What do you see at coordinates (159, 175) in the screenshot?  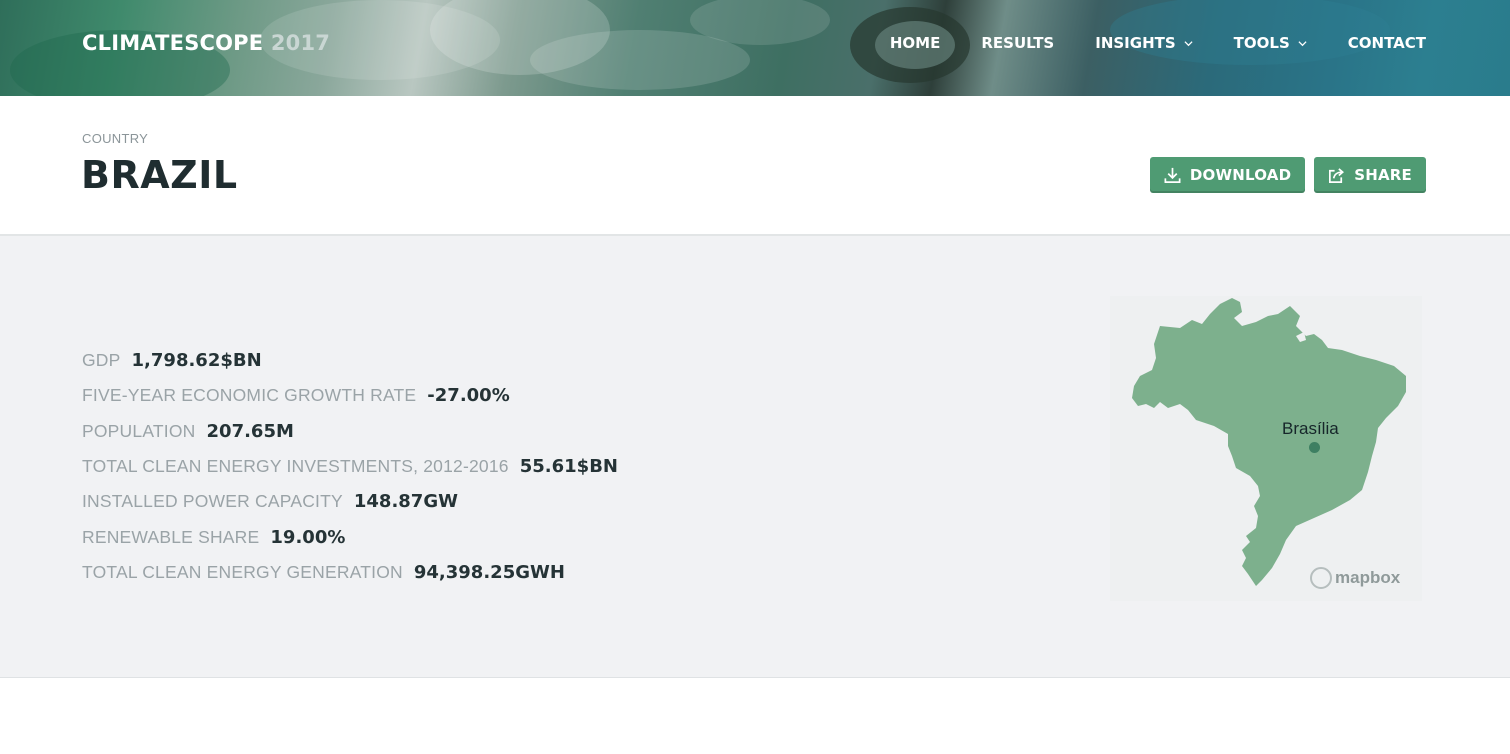 I see `page-title: BRAZIL` at bounding box center [159, 175].